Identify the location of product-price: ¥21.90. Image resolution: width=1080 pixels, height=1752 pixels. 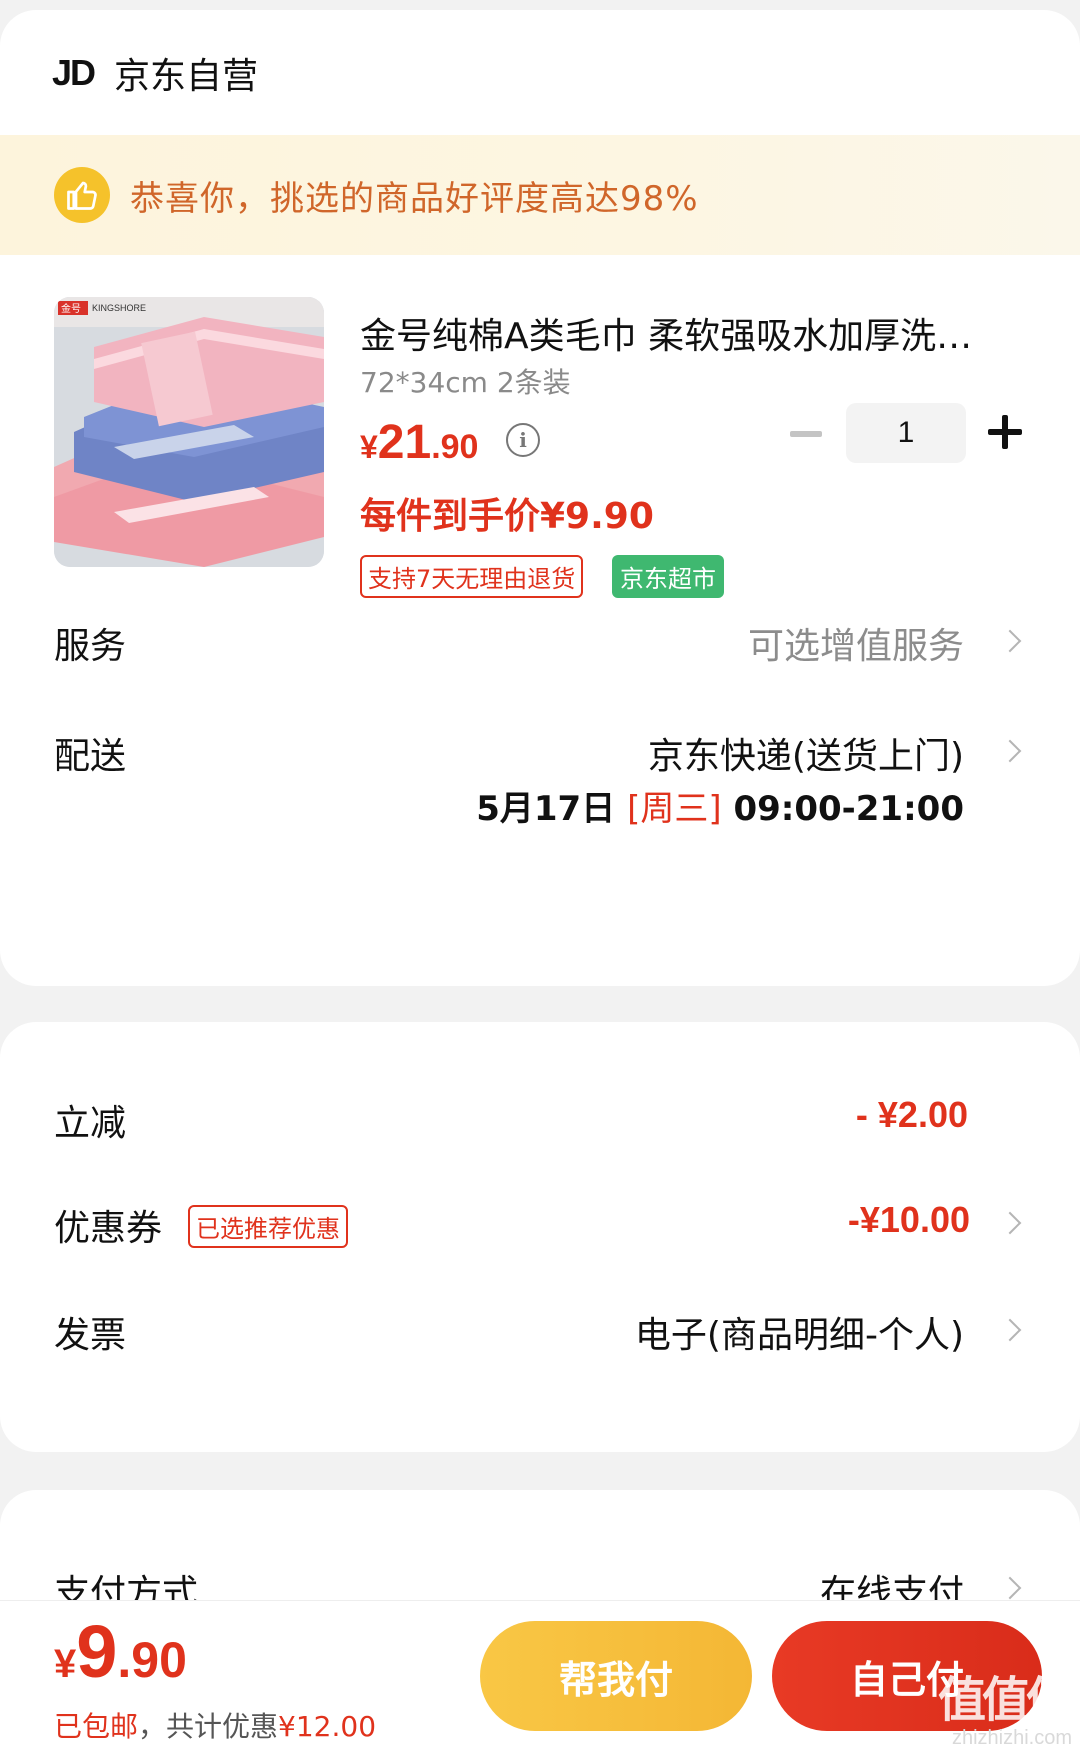
(419, 442).